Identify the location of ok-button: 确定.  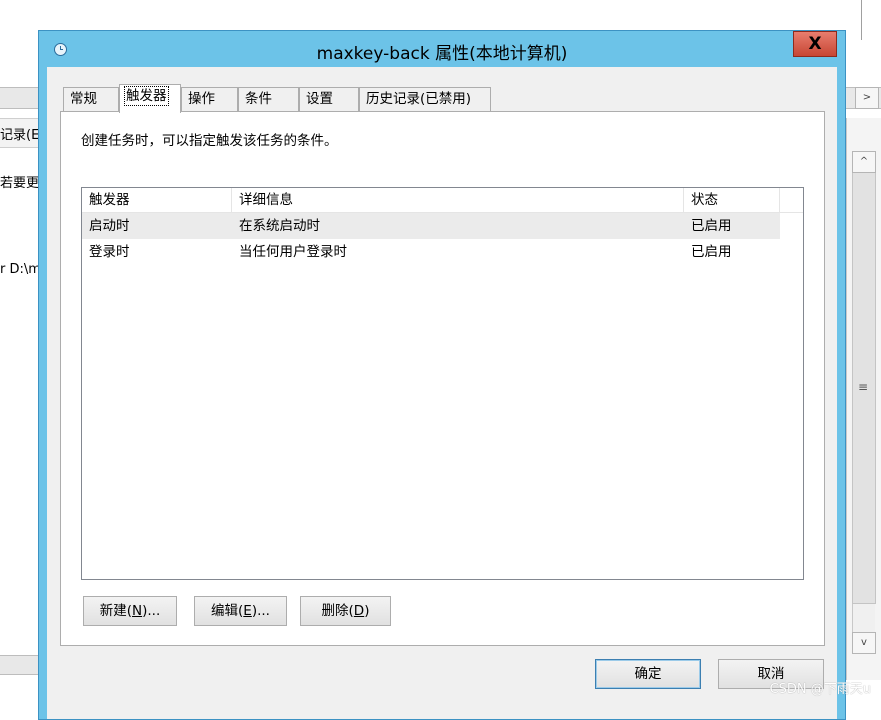
(648, 674).